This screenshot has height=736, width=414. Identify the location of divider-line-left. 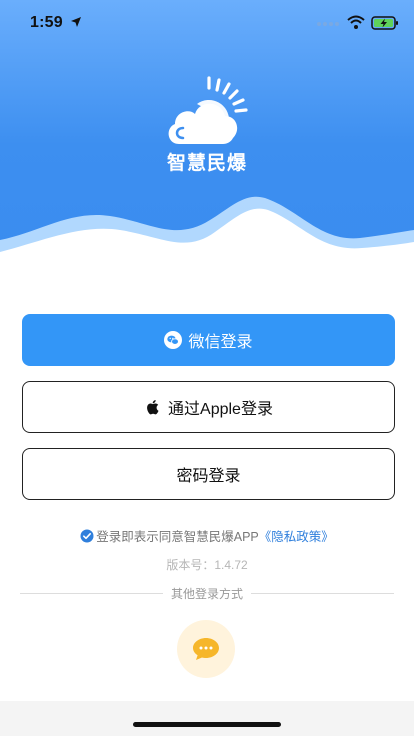
(91, 593).